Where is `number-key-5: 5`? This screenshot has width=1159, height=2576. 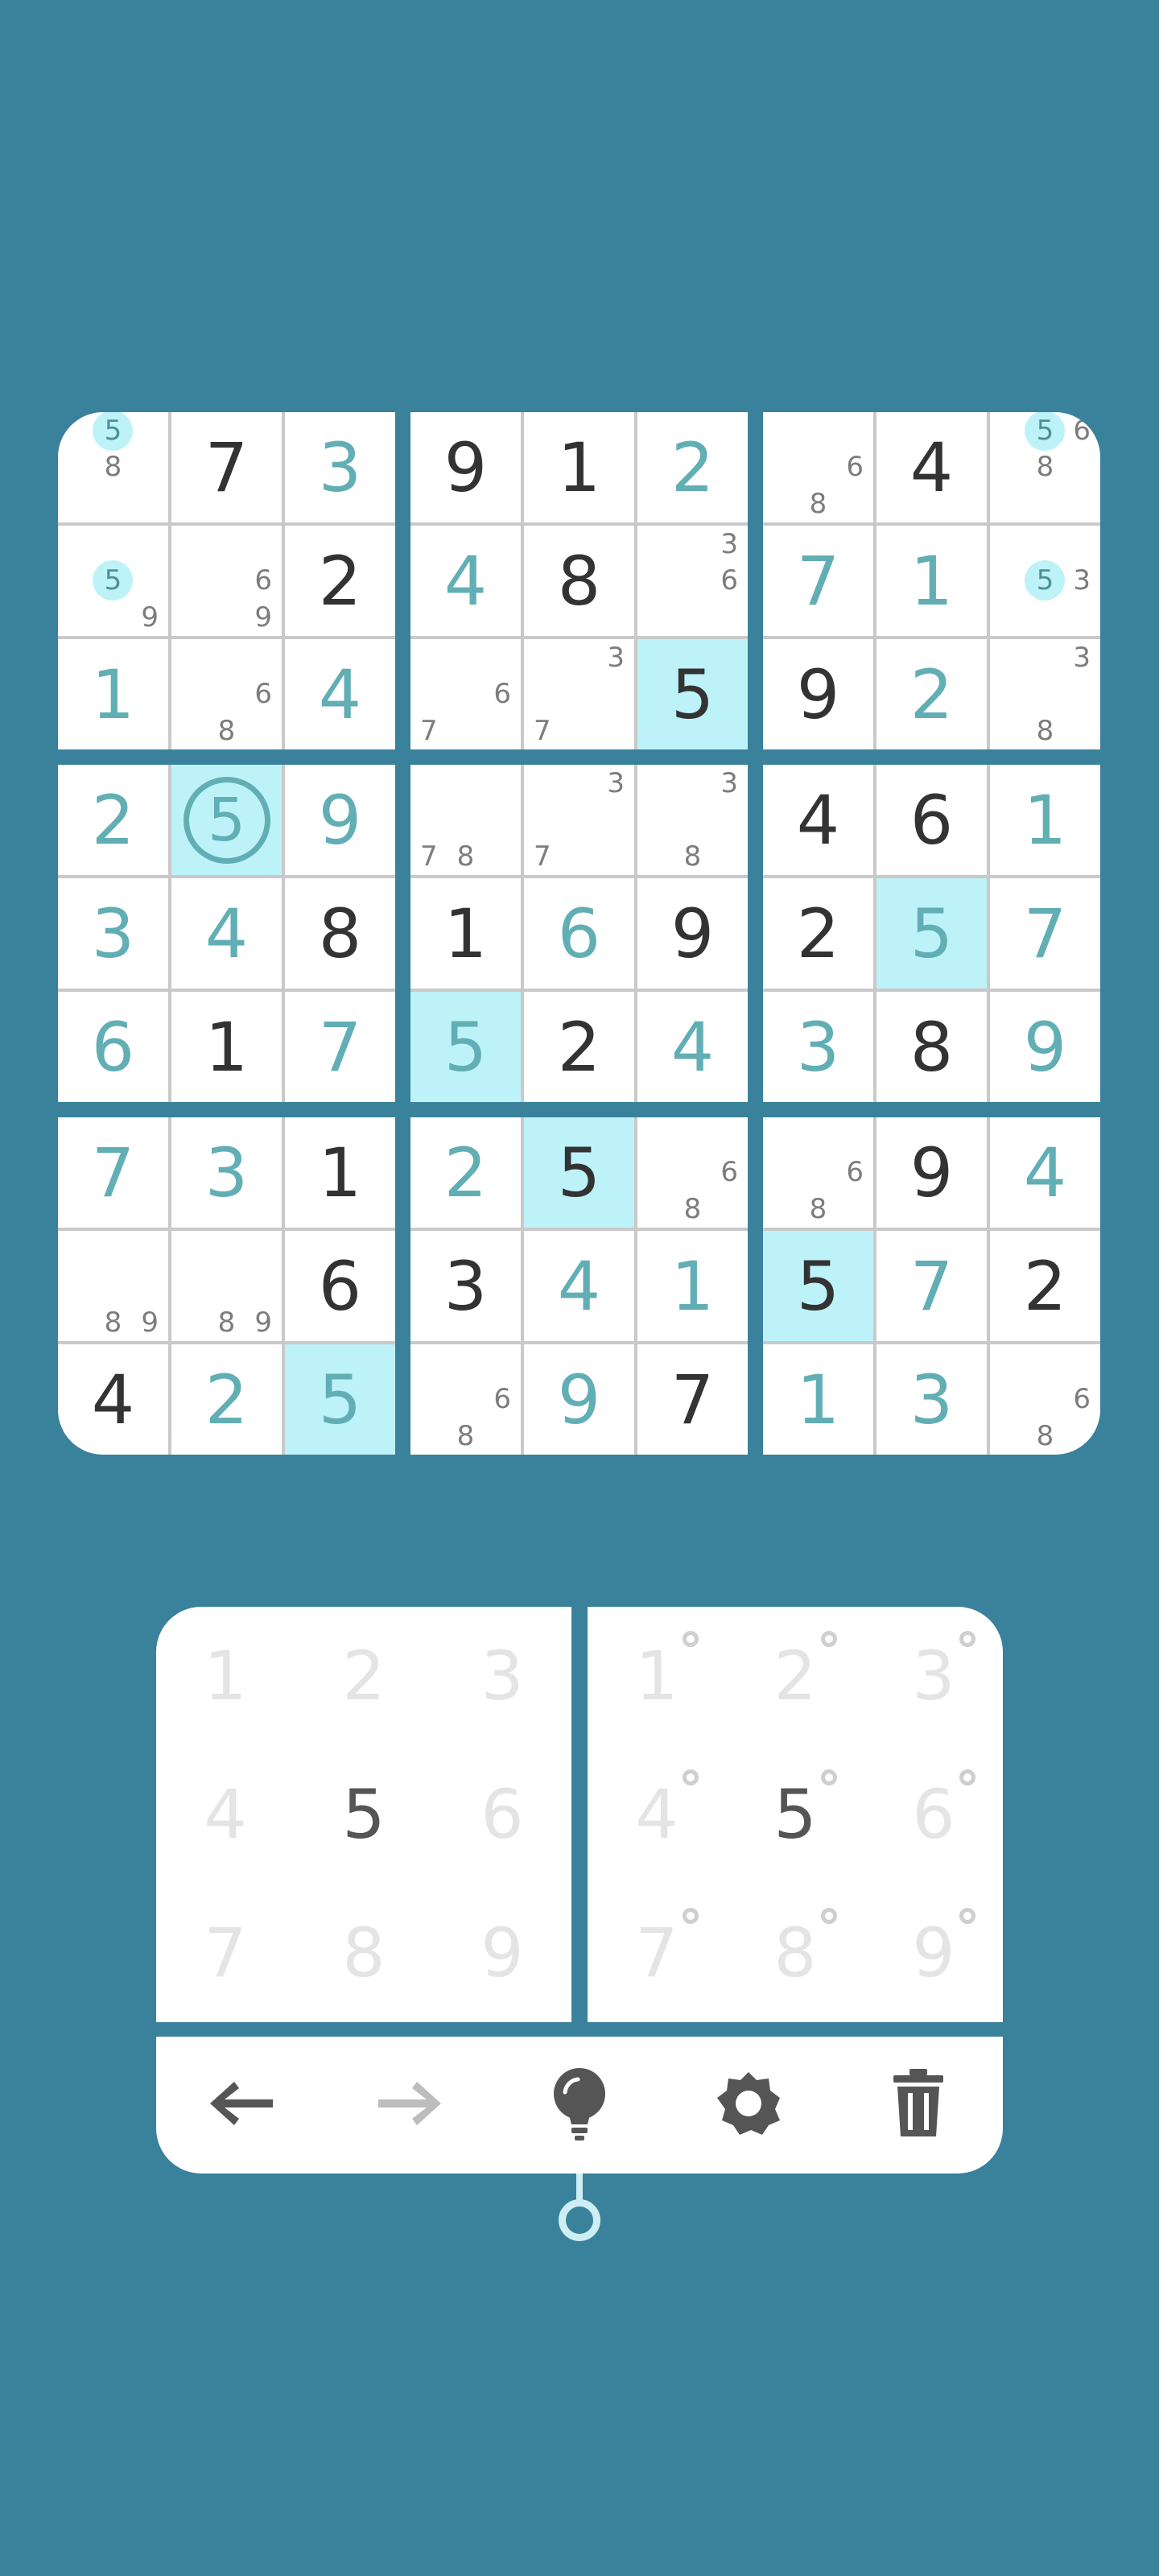
number-key-5: 5 is located at coordinates (364, 1814).